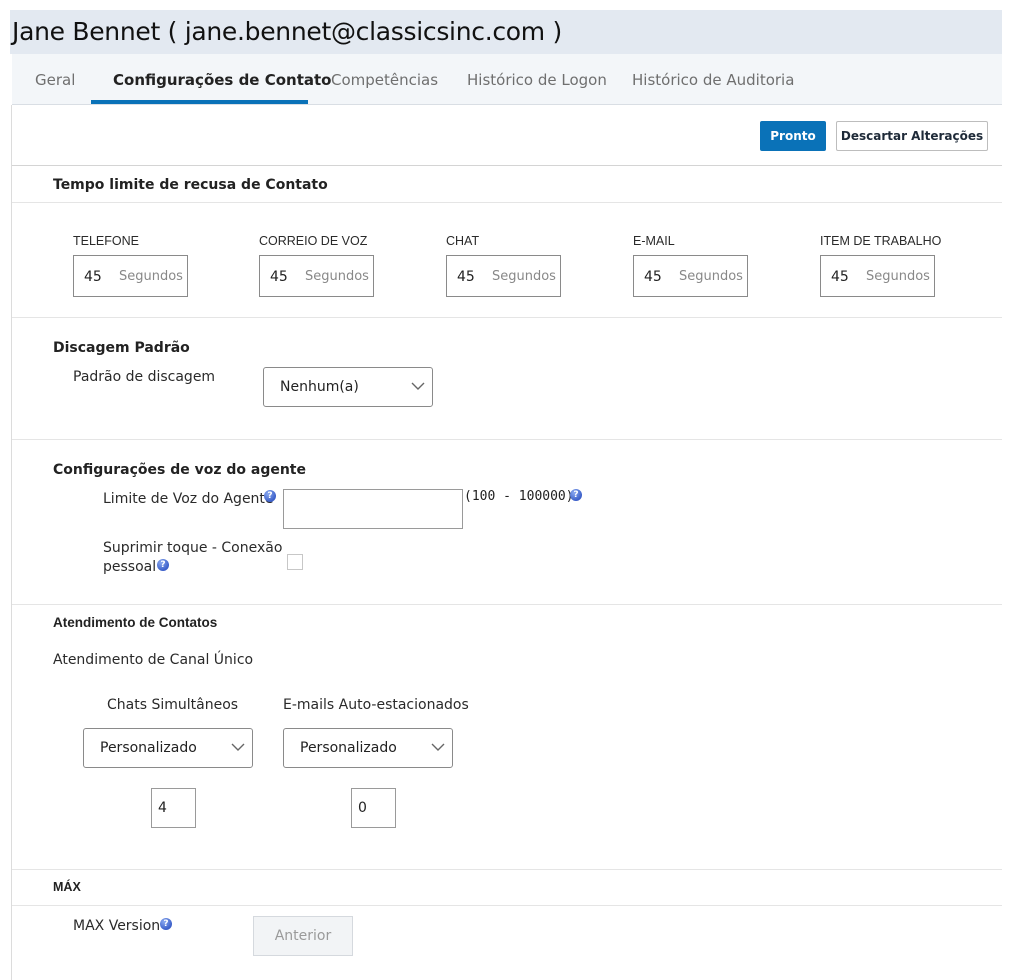 The height and width of the screenshot is (980, 1014). I want to click on auto-parked-emails-input: 0, so click(373, 808).